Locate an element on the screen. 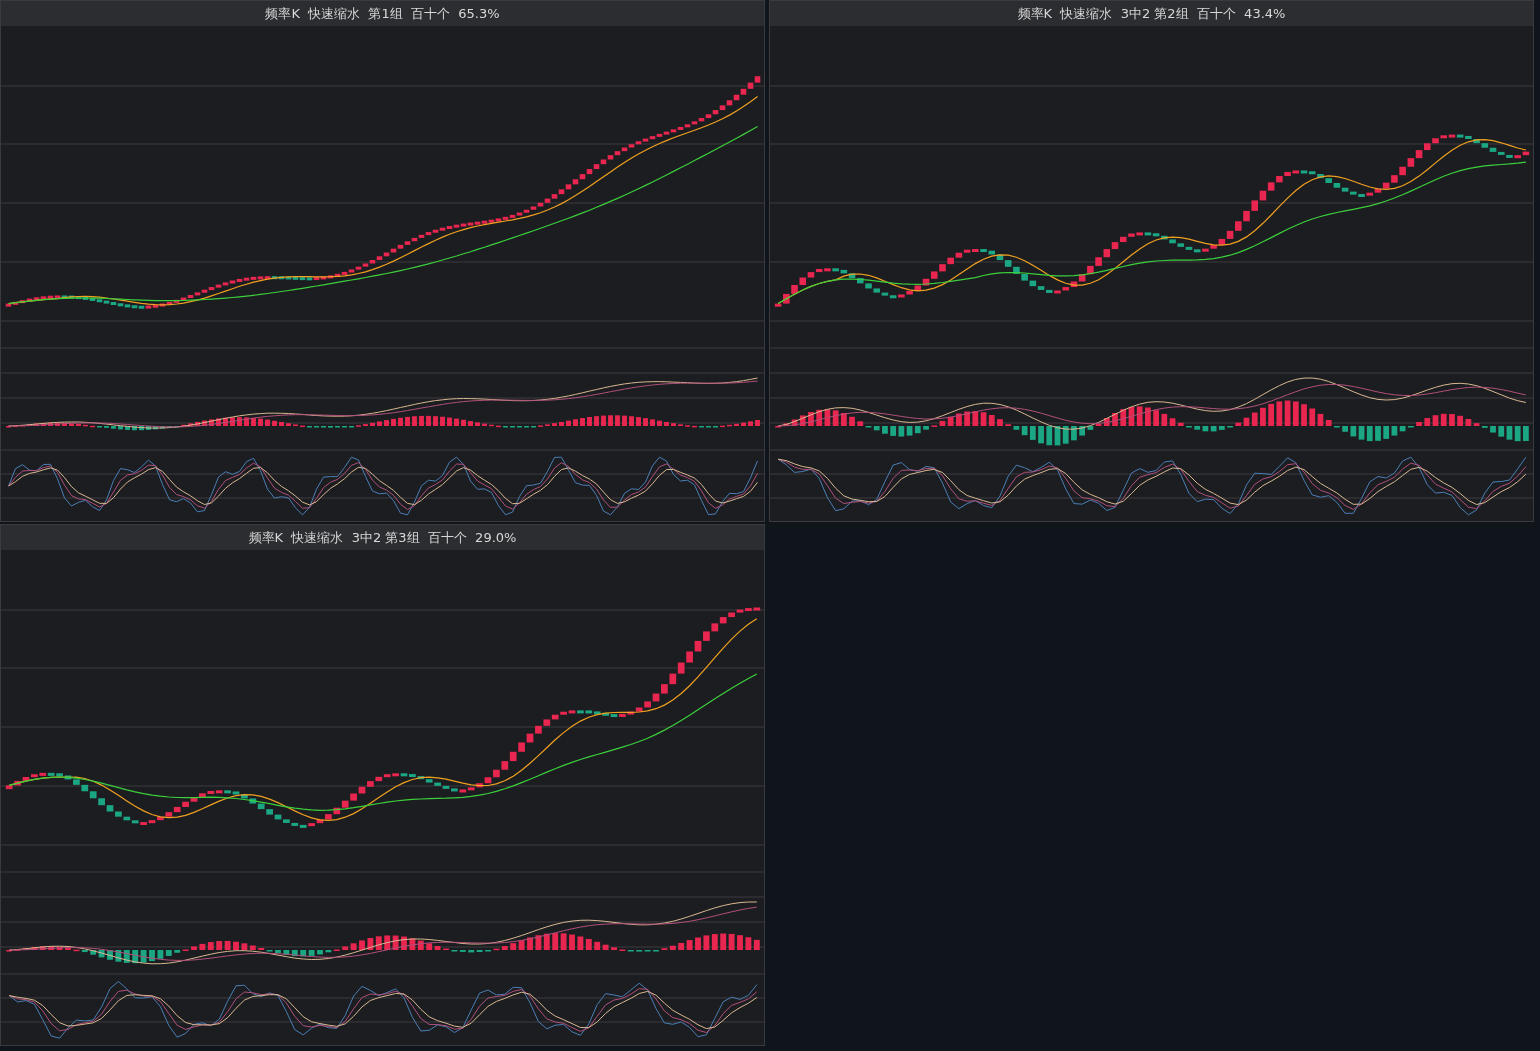 The height and width of the screenshot is (1051, 1540). panel-title: 频率K 快速缩水 3中2 第2组 百十个 43.4% is located at coordinates (1151, 13).